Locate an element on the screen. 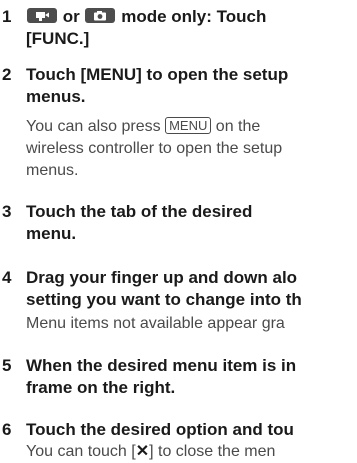 This screenshot has height=463, width=357. step-number: 6 is located at coordinates (7, 429).